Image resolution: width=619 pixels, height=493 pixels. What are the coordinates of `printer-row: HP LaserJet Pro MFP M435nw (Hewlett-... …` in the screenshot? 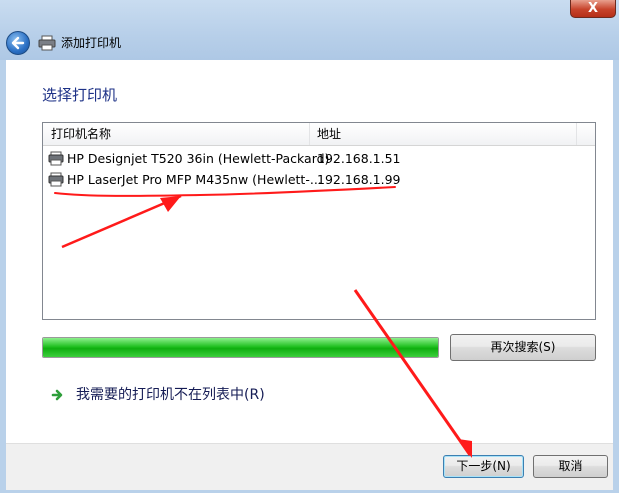 It's located at (319, 180).